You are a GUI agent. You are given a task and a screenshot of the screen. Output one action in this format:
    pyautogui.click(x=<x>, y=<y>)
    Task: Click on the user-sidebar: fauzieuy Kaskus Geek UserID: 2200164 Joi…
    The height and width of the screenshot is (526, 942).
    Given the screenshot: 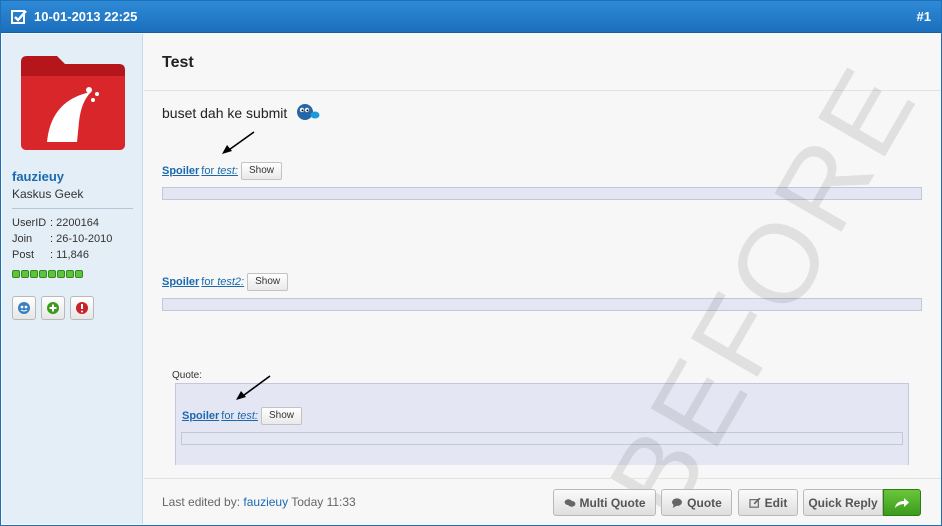 What is the action you would take?
    pyautogui.click(x=72, y=279)
    